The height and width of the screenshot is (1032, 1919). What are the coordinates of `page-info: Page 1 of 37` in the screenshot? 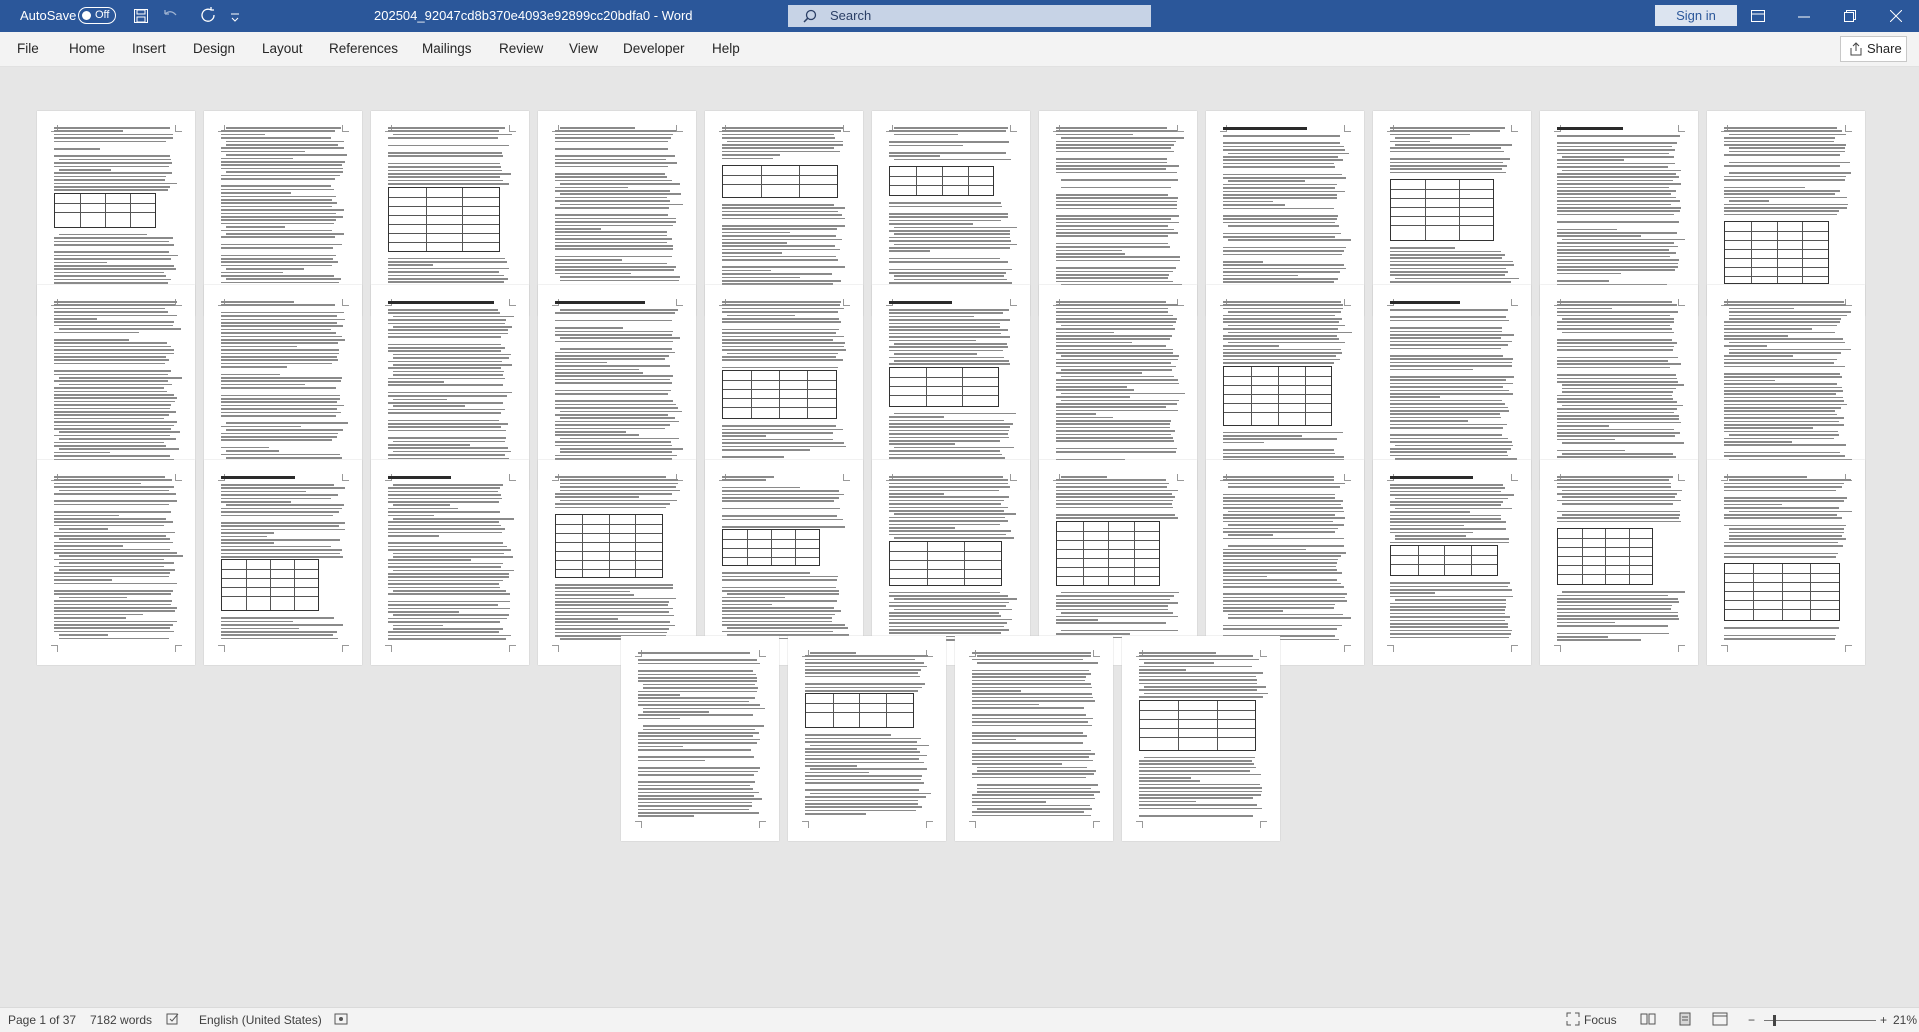 It's located at (42, 1020).